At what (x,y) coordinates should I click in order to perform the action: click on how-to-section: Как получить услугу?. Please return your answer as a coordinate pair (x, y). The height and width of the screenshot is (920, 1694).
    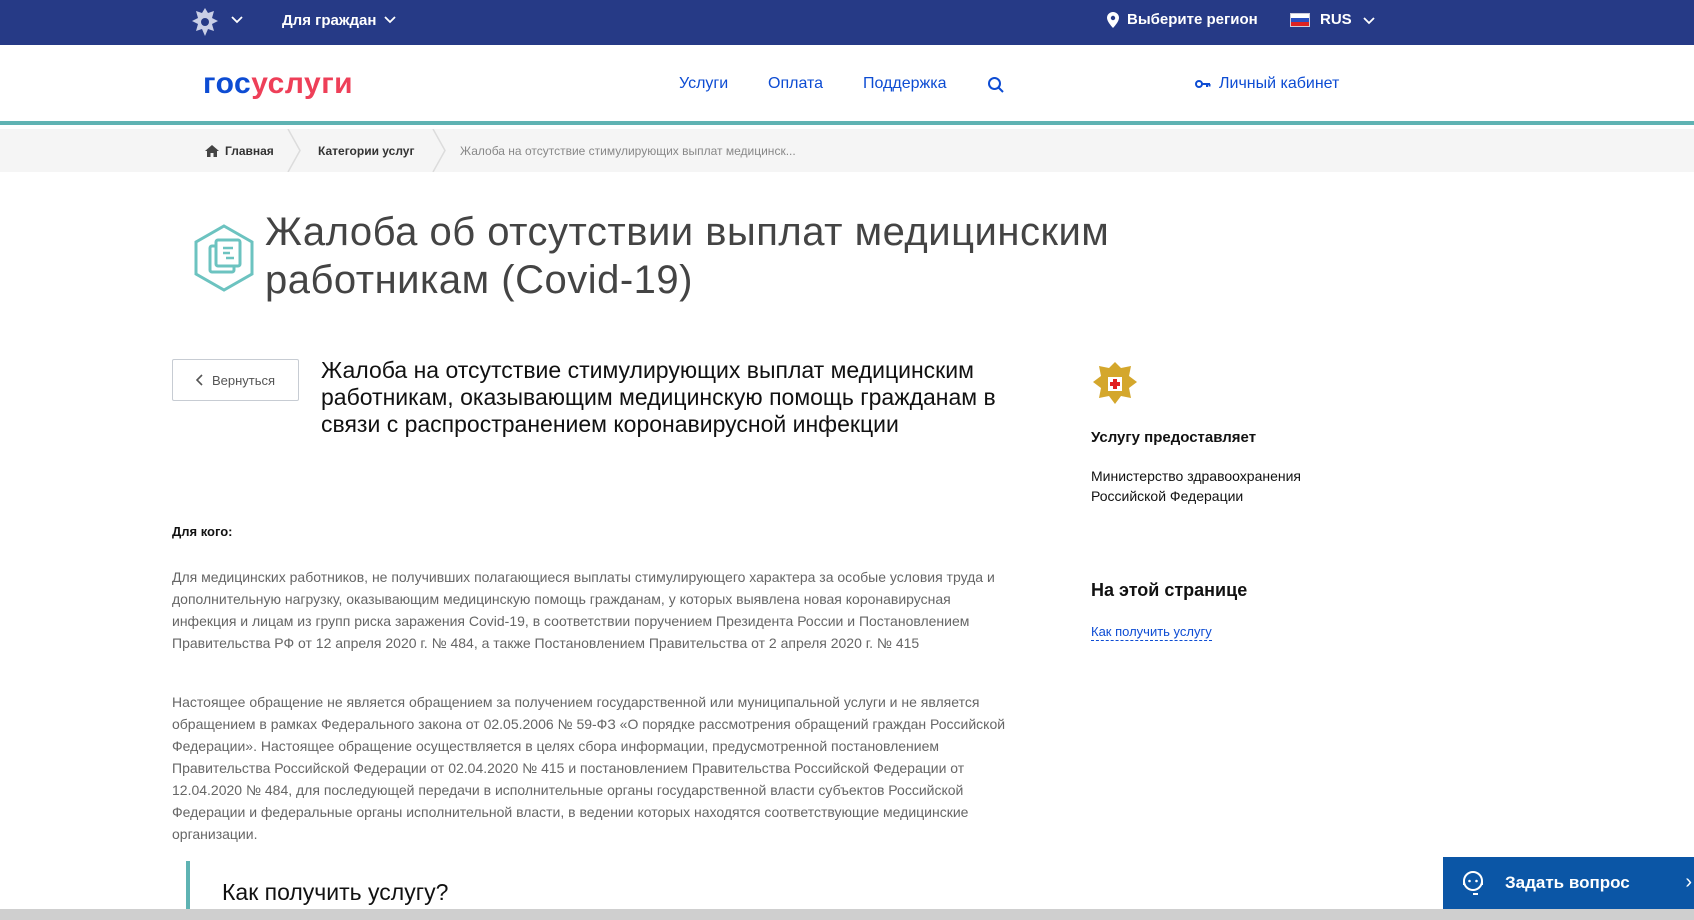
    Looking at the image, I should click on (486, 885).